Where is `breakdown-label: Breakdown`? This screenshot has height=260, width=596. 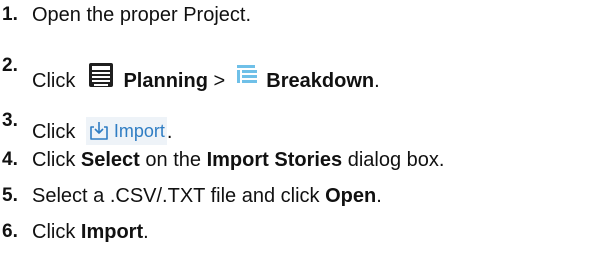 breakdown-label: Breakdown is located at coordinates (320, 80).